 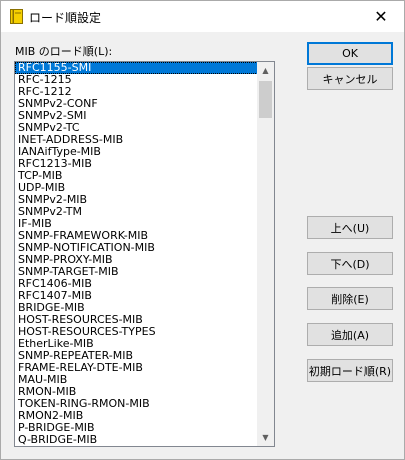 I want to click on scroll-up-arrow-icon: ▲, so click(x=265, y=70).